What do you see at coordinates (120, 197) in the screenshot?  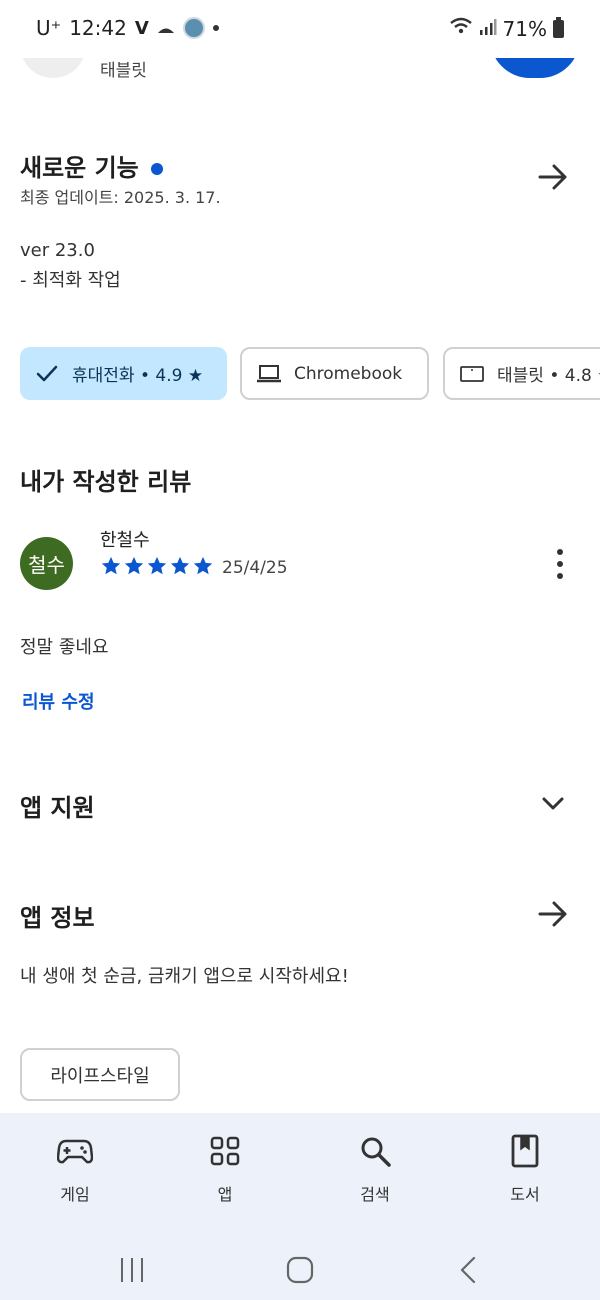 I see `last-updated: 최종 업데이트: 2025. 3. 17.` at bounding box center [120, 197].